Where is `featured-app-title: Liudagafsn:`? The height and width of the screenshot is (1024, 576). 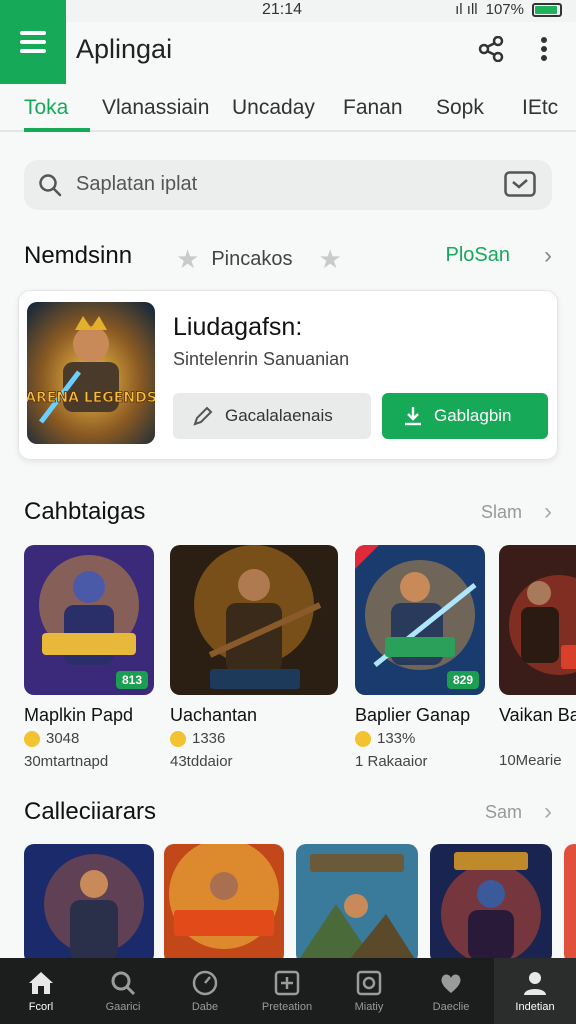 featured-app-title: Liudagafsn: is located at coordinates (238, 327).